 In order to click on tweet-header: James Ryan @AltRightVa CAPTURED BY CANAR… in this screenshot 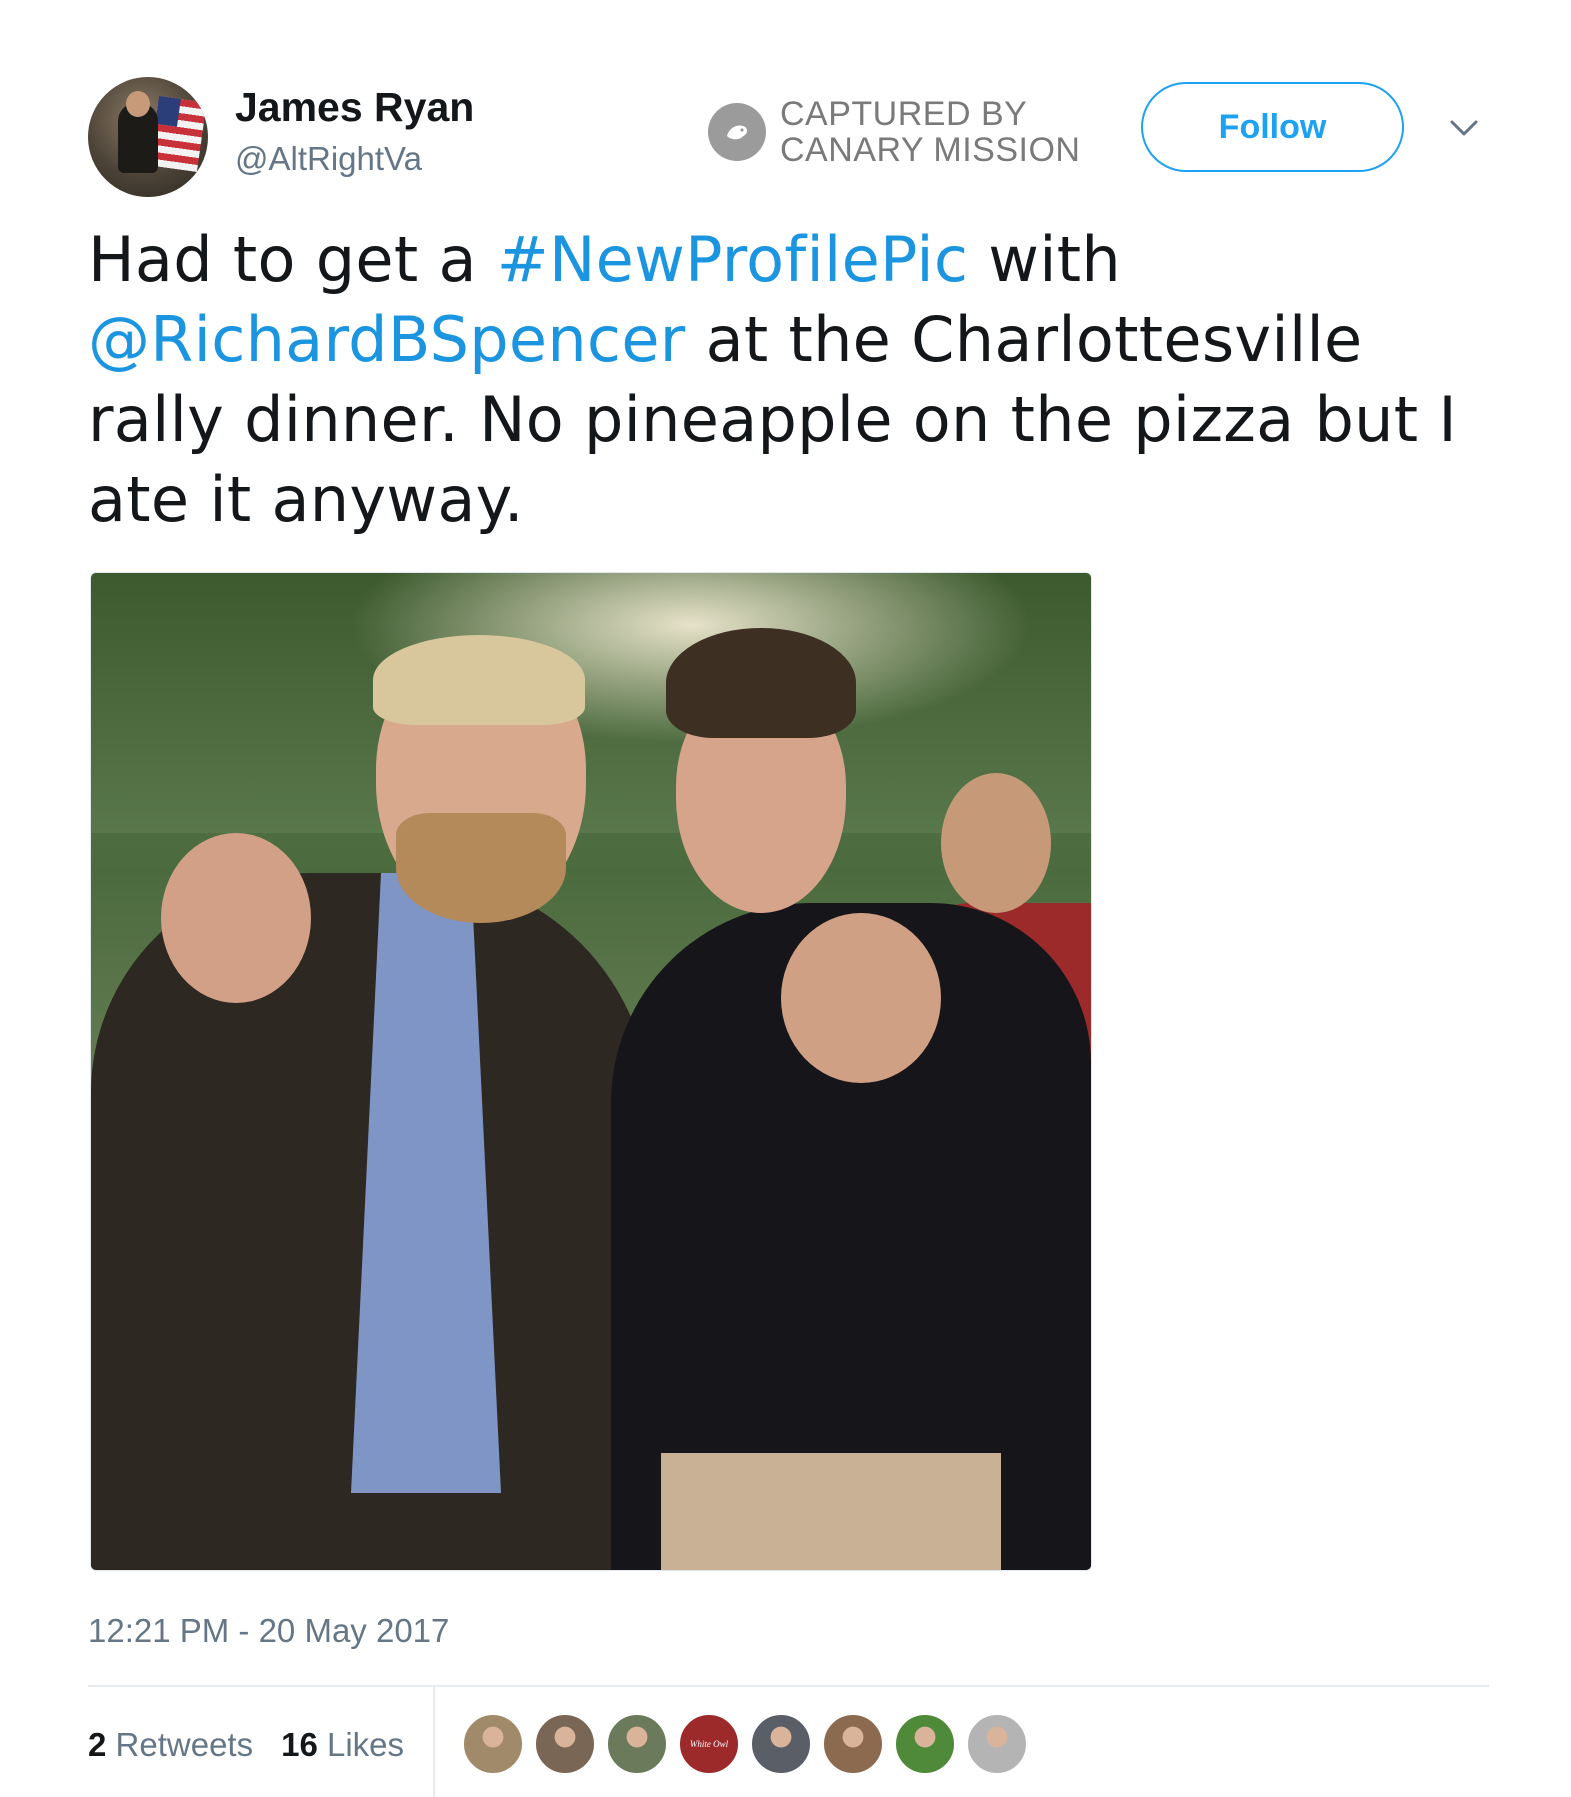, I will do `click(788, 135)`.